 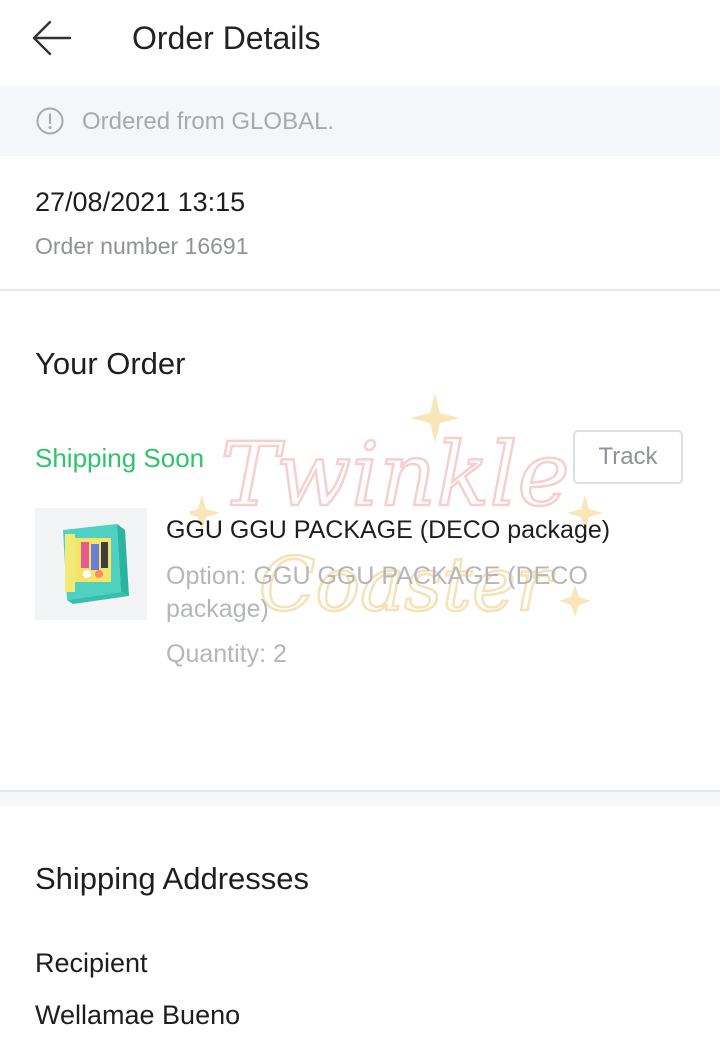 What do you see at coordinates (120, 458) in the screenshot?
I see `order-status: Shipping Soon` at bounding box center [120, 458].